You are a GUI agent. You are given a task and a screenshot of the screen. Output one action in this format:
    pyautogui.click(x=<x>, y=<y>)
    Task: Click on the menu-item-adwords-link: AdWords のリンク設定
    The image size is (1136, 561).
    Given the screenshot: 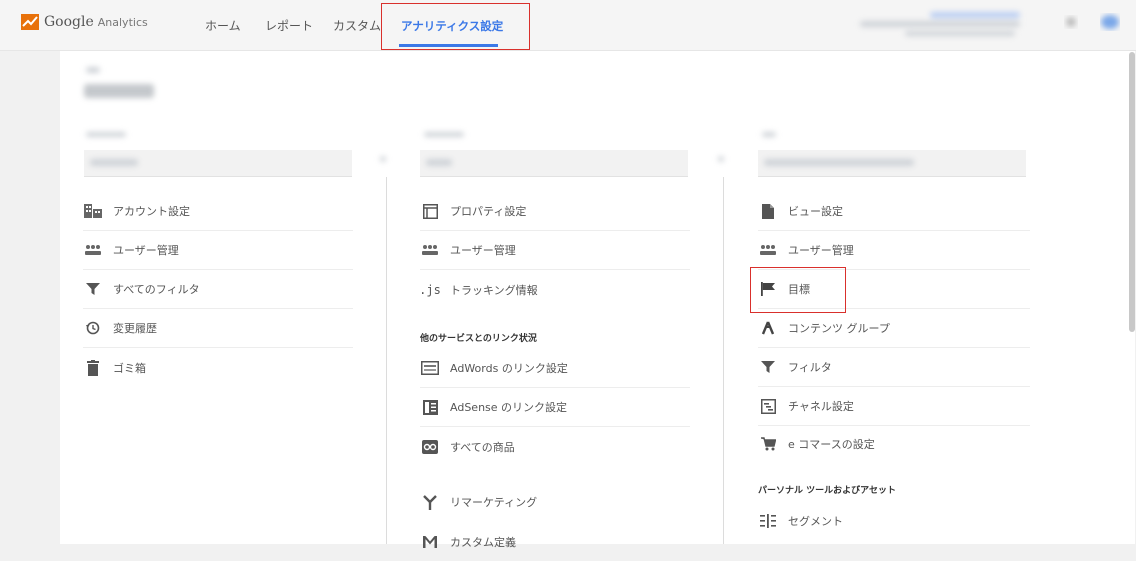 What is the action you would take?
    pyautogui.click(x=555, y=368)
    